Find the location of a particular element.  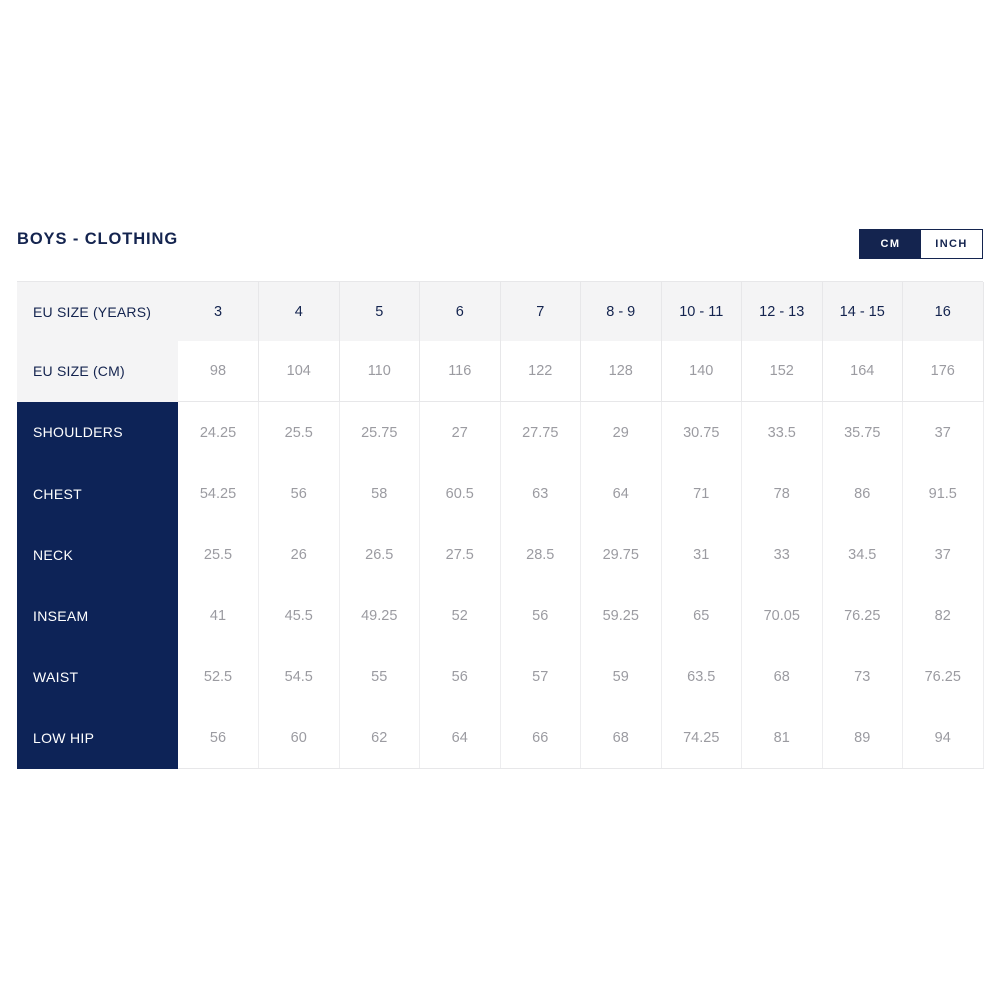

table-cell: 66 is located at coordinates (540, 738).